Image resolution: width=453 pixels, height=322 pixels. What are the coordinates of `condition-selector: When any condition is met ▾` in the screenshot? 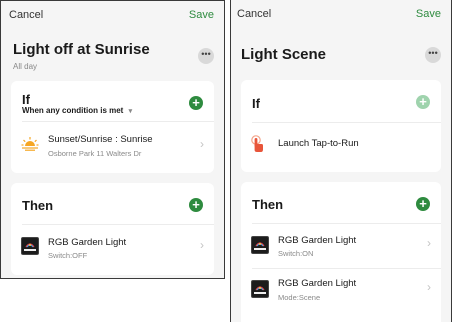 It's located at (77, 110).